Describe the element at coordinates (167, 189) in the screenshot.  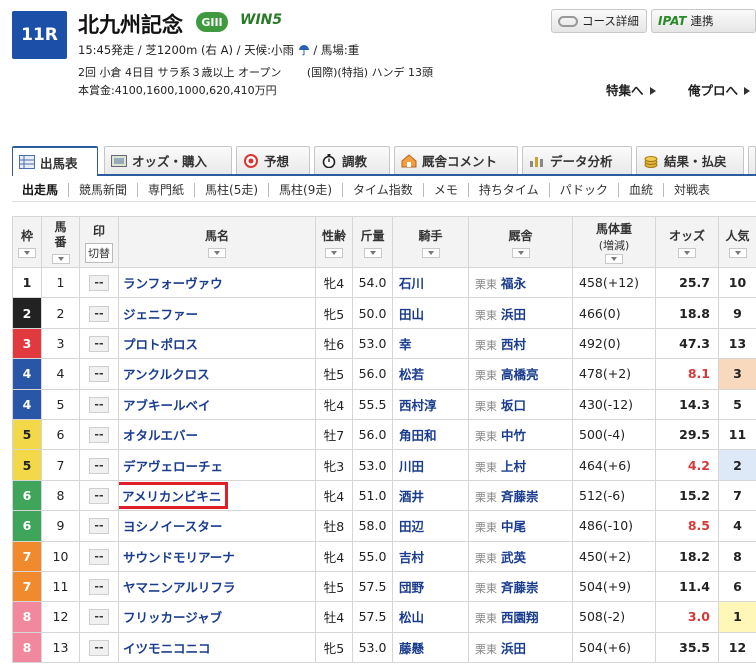
I see `subtab-senmonshi: 専門紙` at that location.